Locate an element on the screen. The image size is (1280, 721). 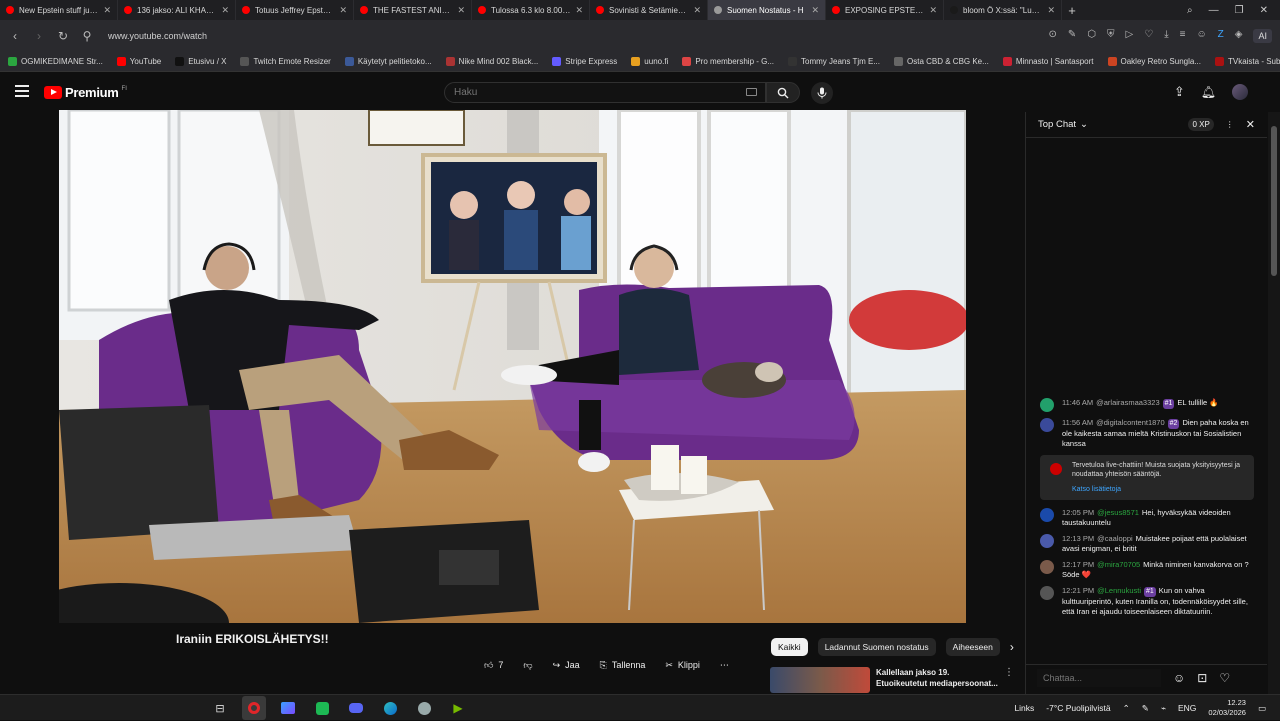
download-icon: ⤓ is located at coordinates (1166, 36).